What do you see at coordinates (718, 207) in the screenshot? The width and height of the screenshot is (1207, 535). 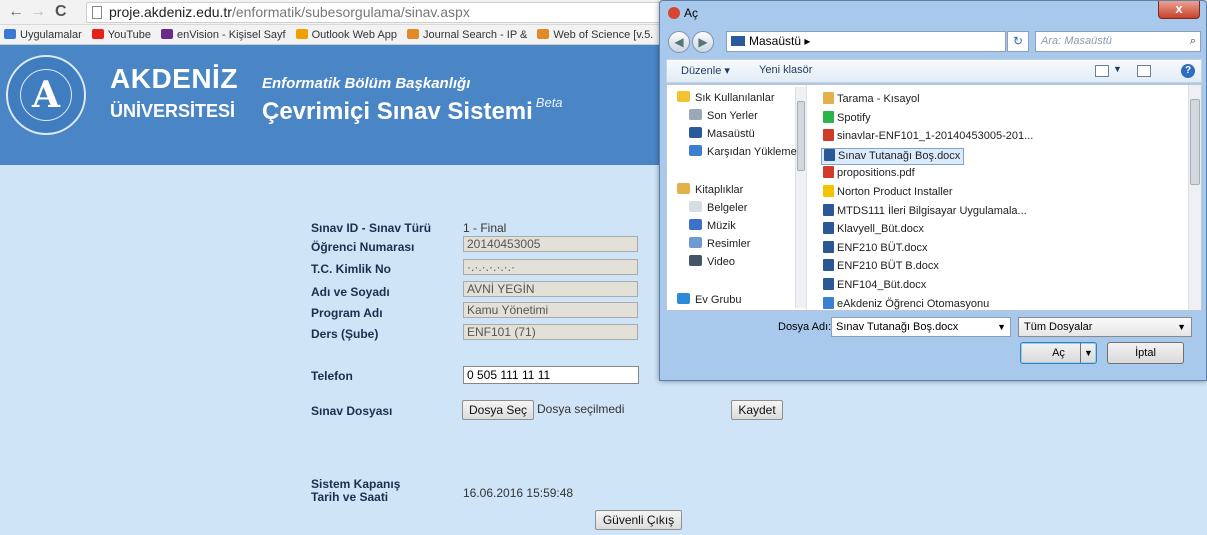 I see `nav-item: Belgeler` at bounding box center [718, 207].